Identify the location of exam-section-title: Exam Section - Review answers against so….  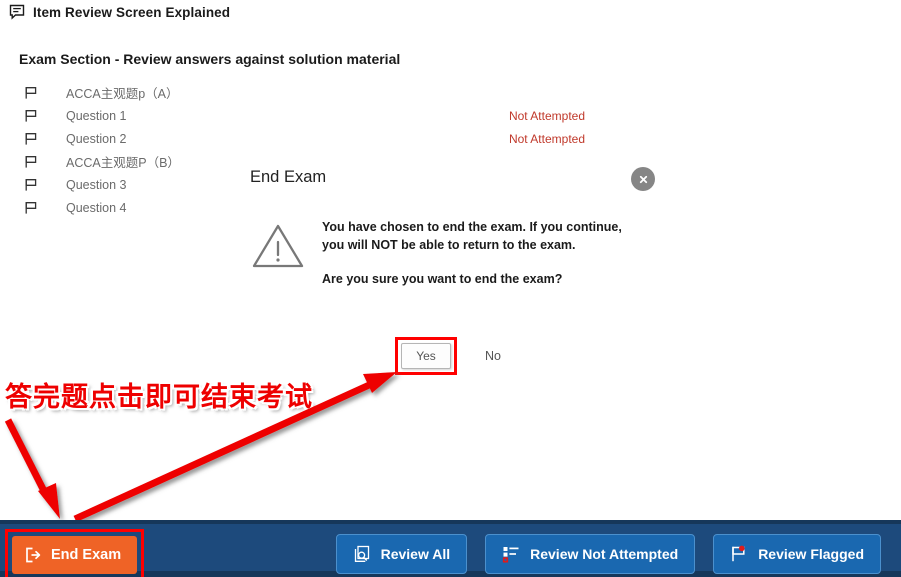
(210, 59).